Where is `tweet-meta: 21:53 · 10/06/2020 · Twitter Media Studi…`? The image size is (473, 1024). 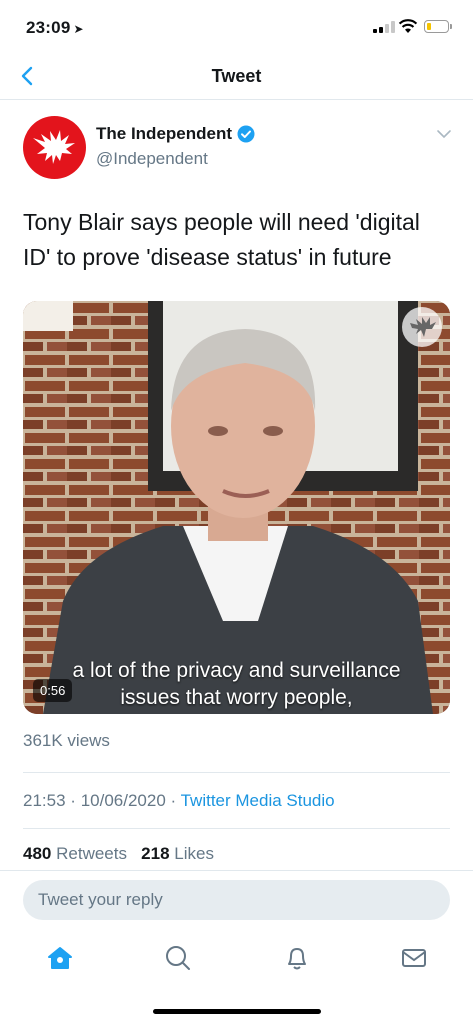
tweet-meta: 21:53 · 10/06/2020 · Twitter Media Studi… is located at coordinates (179, 801).